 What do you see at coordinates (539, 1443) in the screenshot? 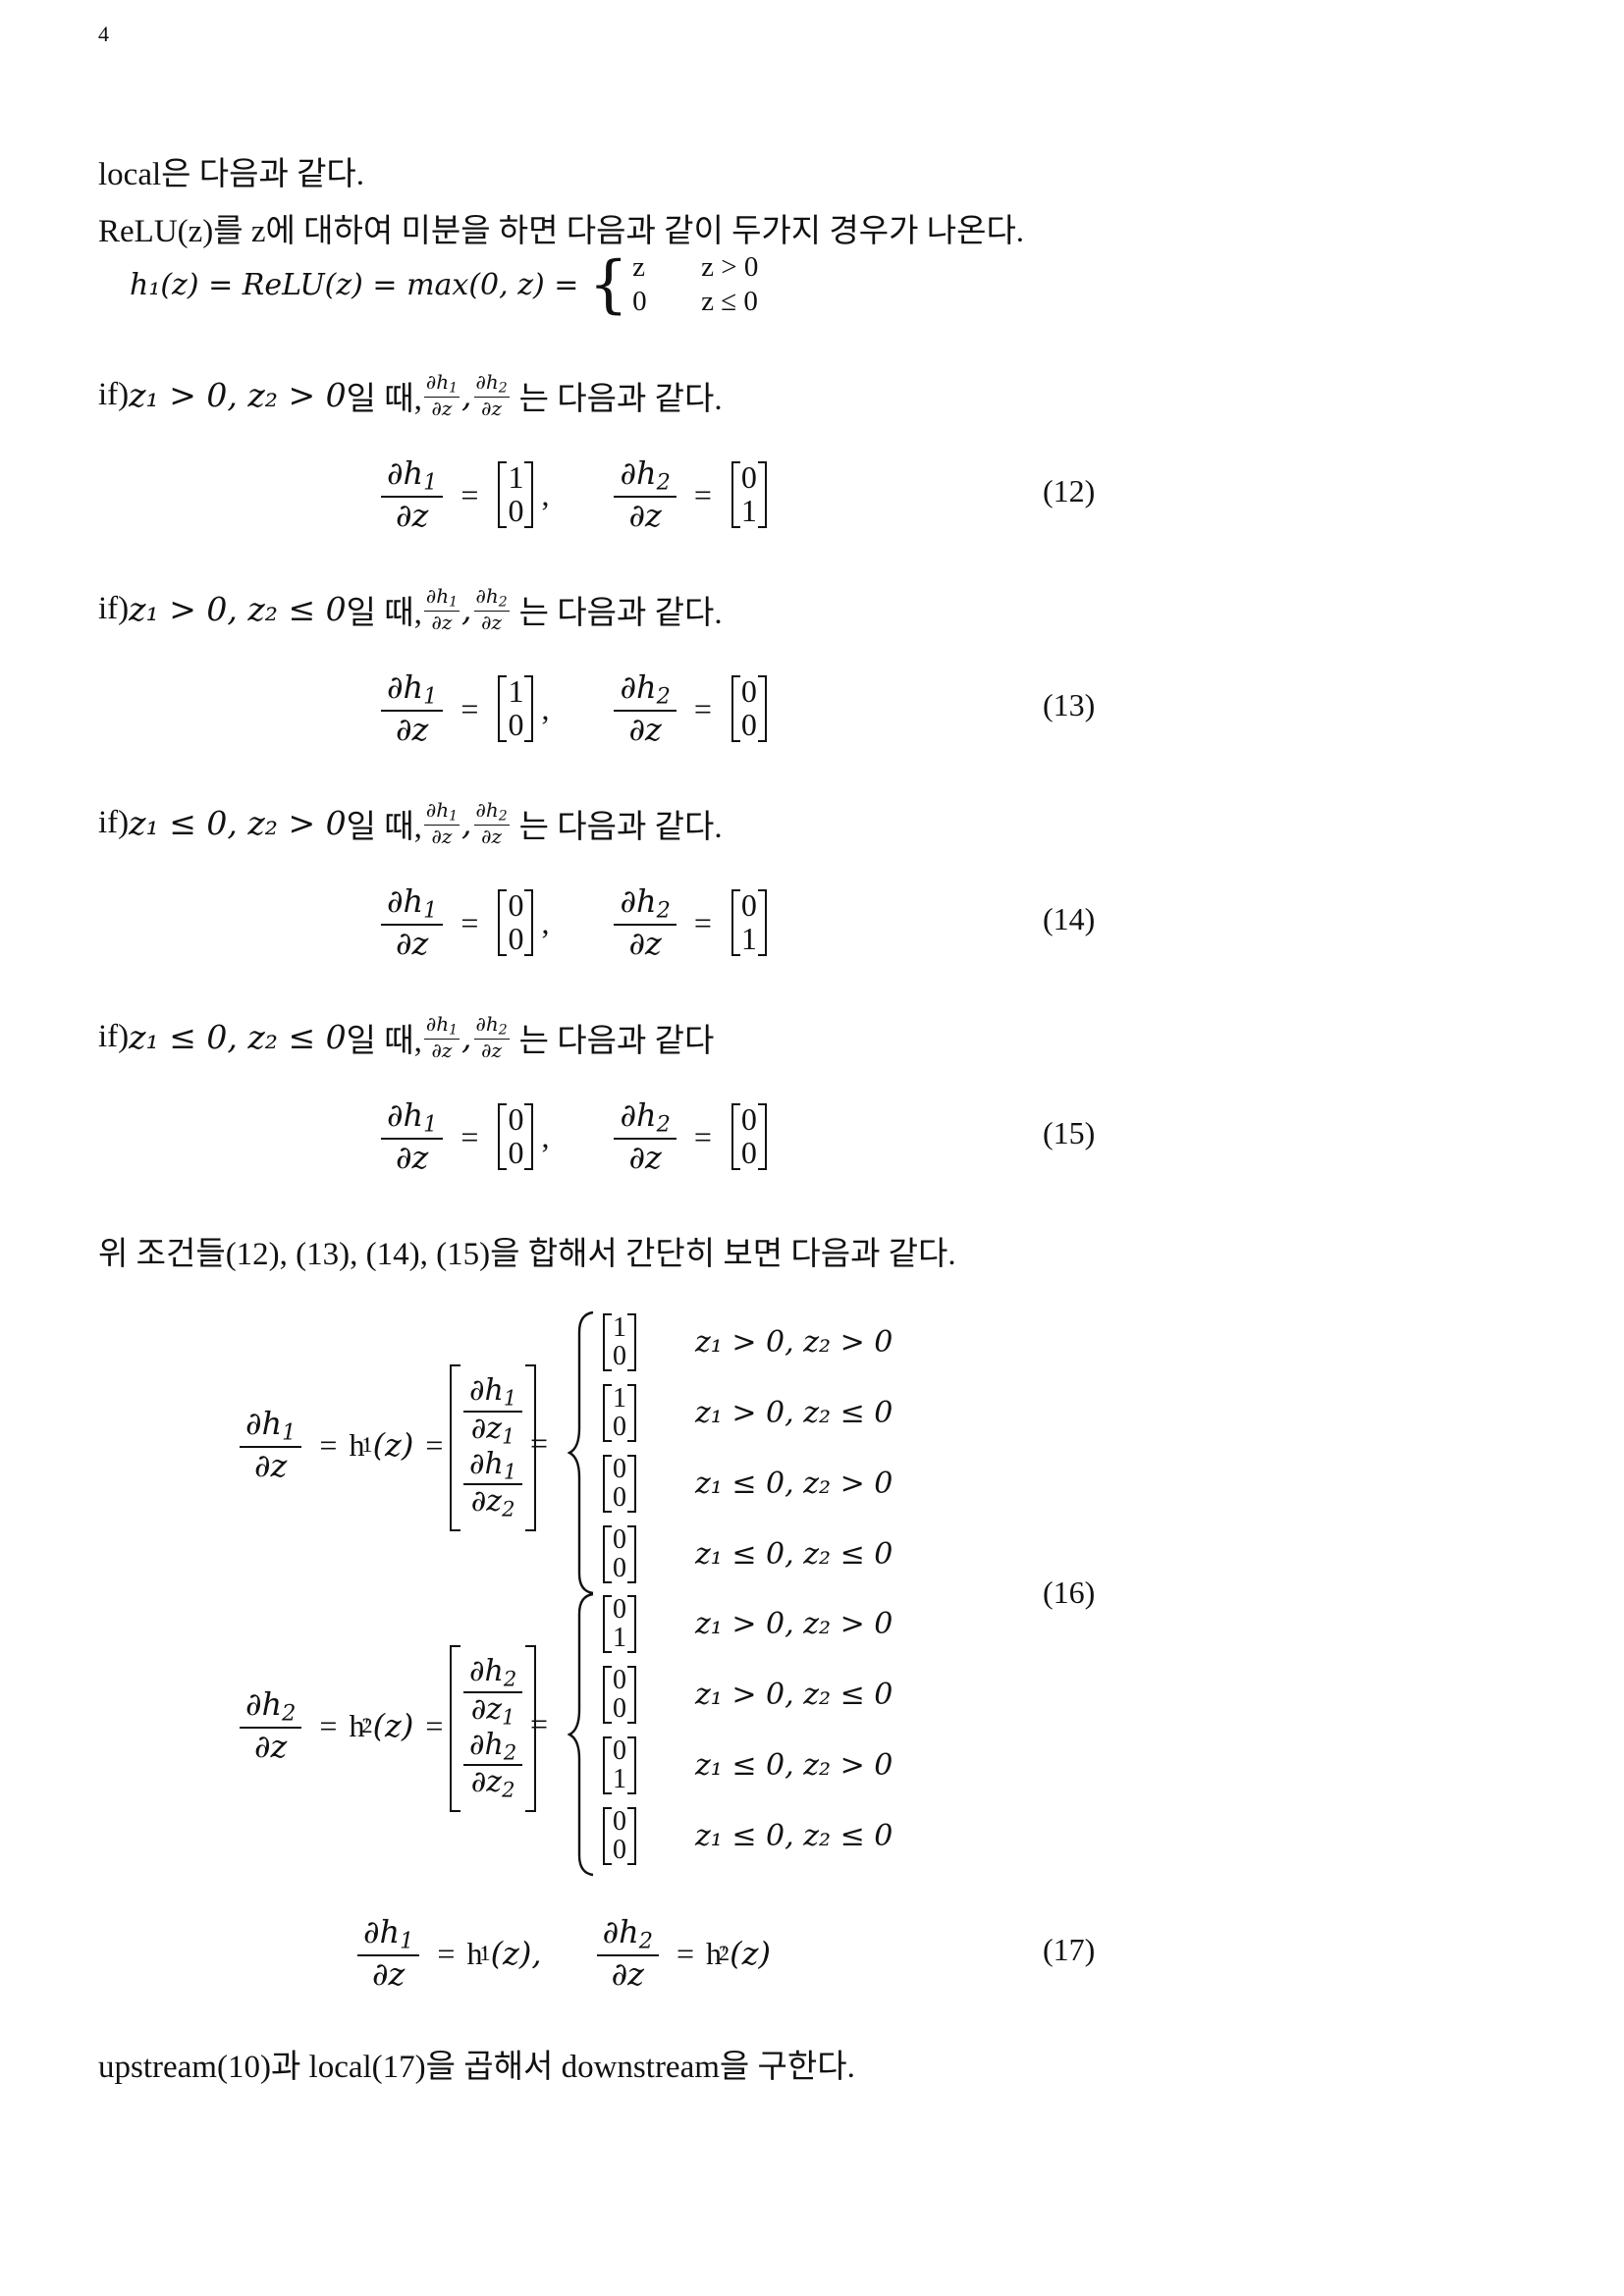
I see `eq16-h1-equals: =` at bounding box center [539, 1443].